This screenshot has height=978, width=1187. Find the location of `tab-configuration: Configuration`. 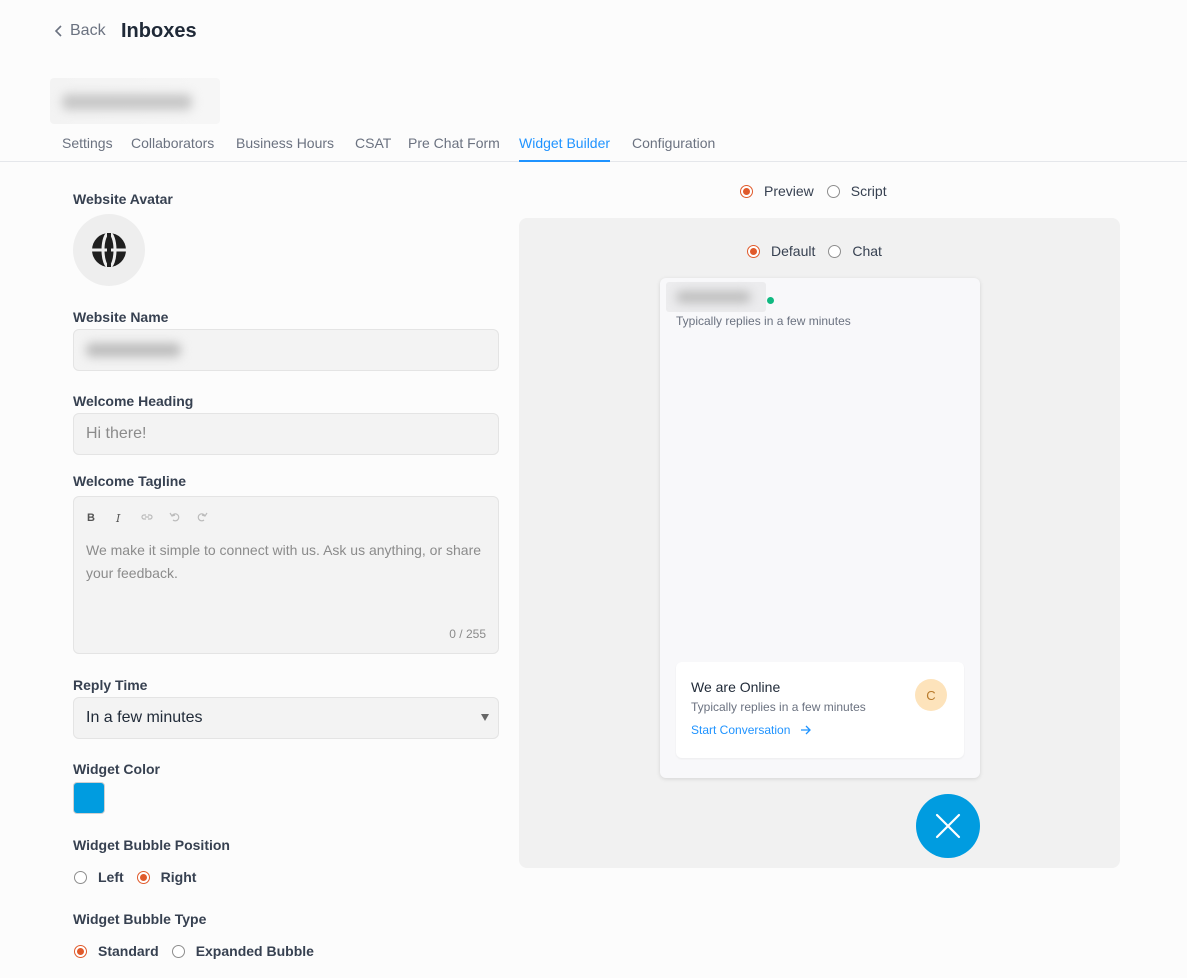

tab-configuration: Configuration is located at coordinates (673, 143).